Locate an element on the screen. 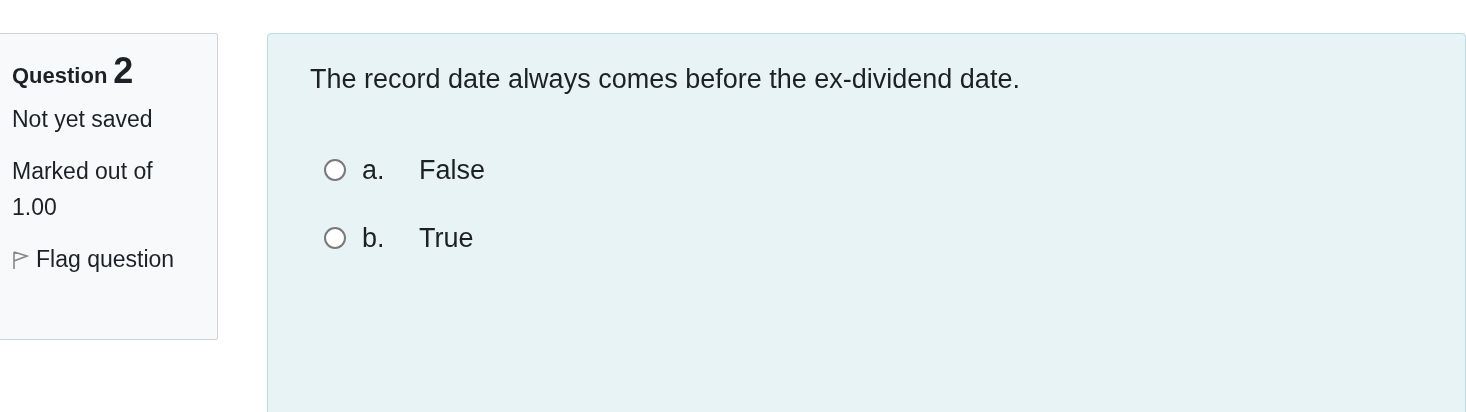 The image size is (1466, 412). question-number: 2 is located at coordinates (123, 71).